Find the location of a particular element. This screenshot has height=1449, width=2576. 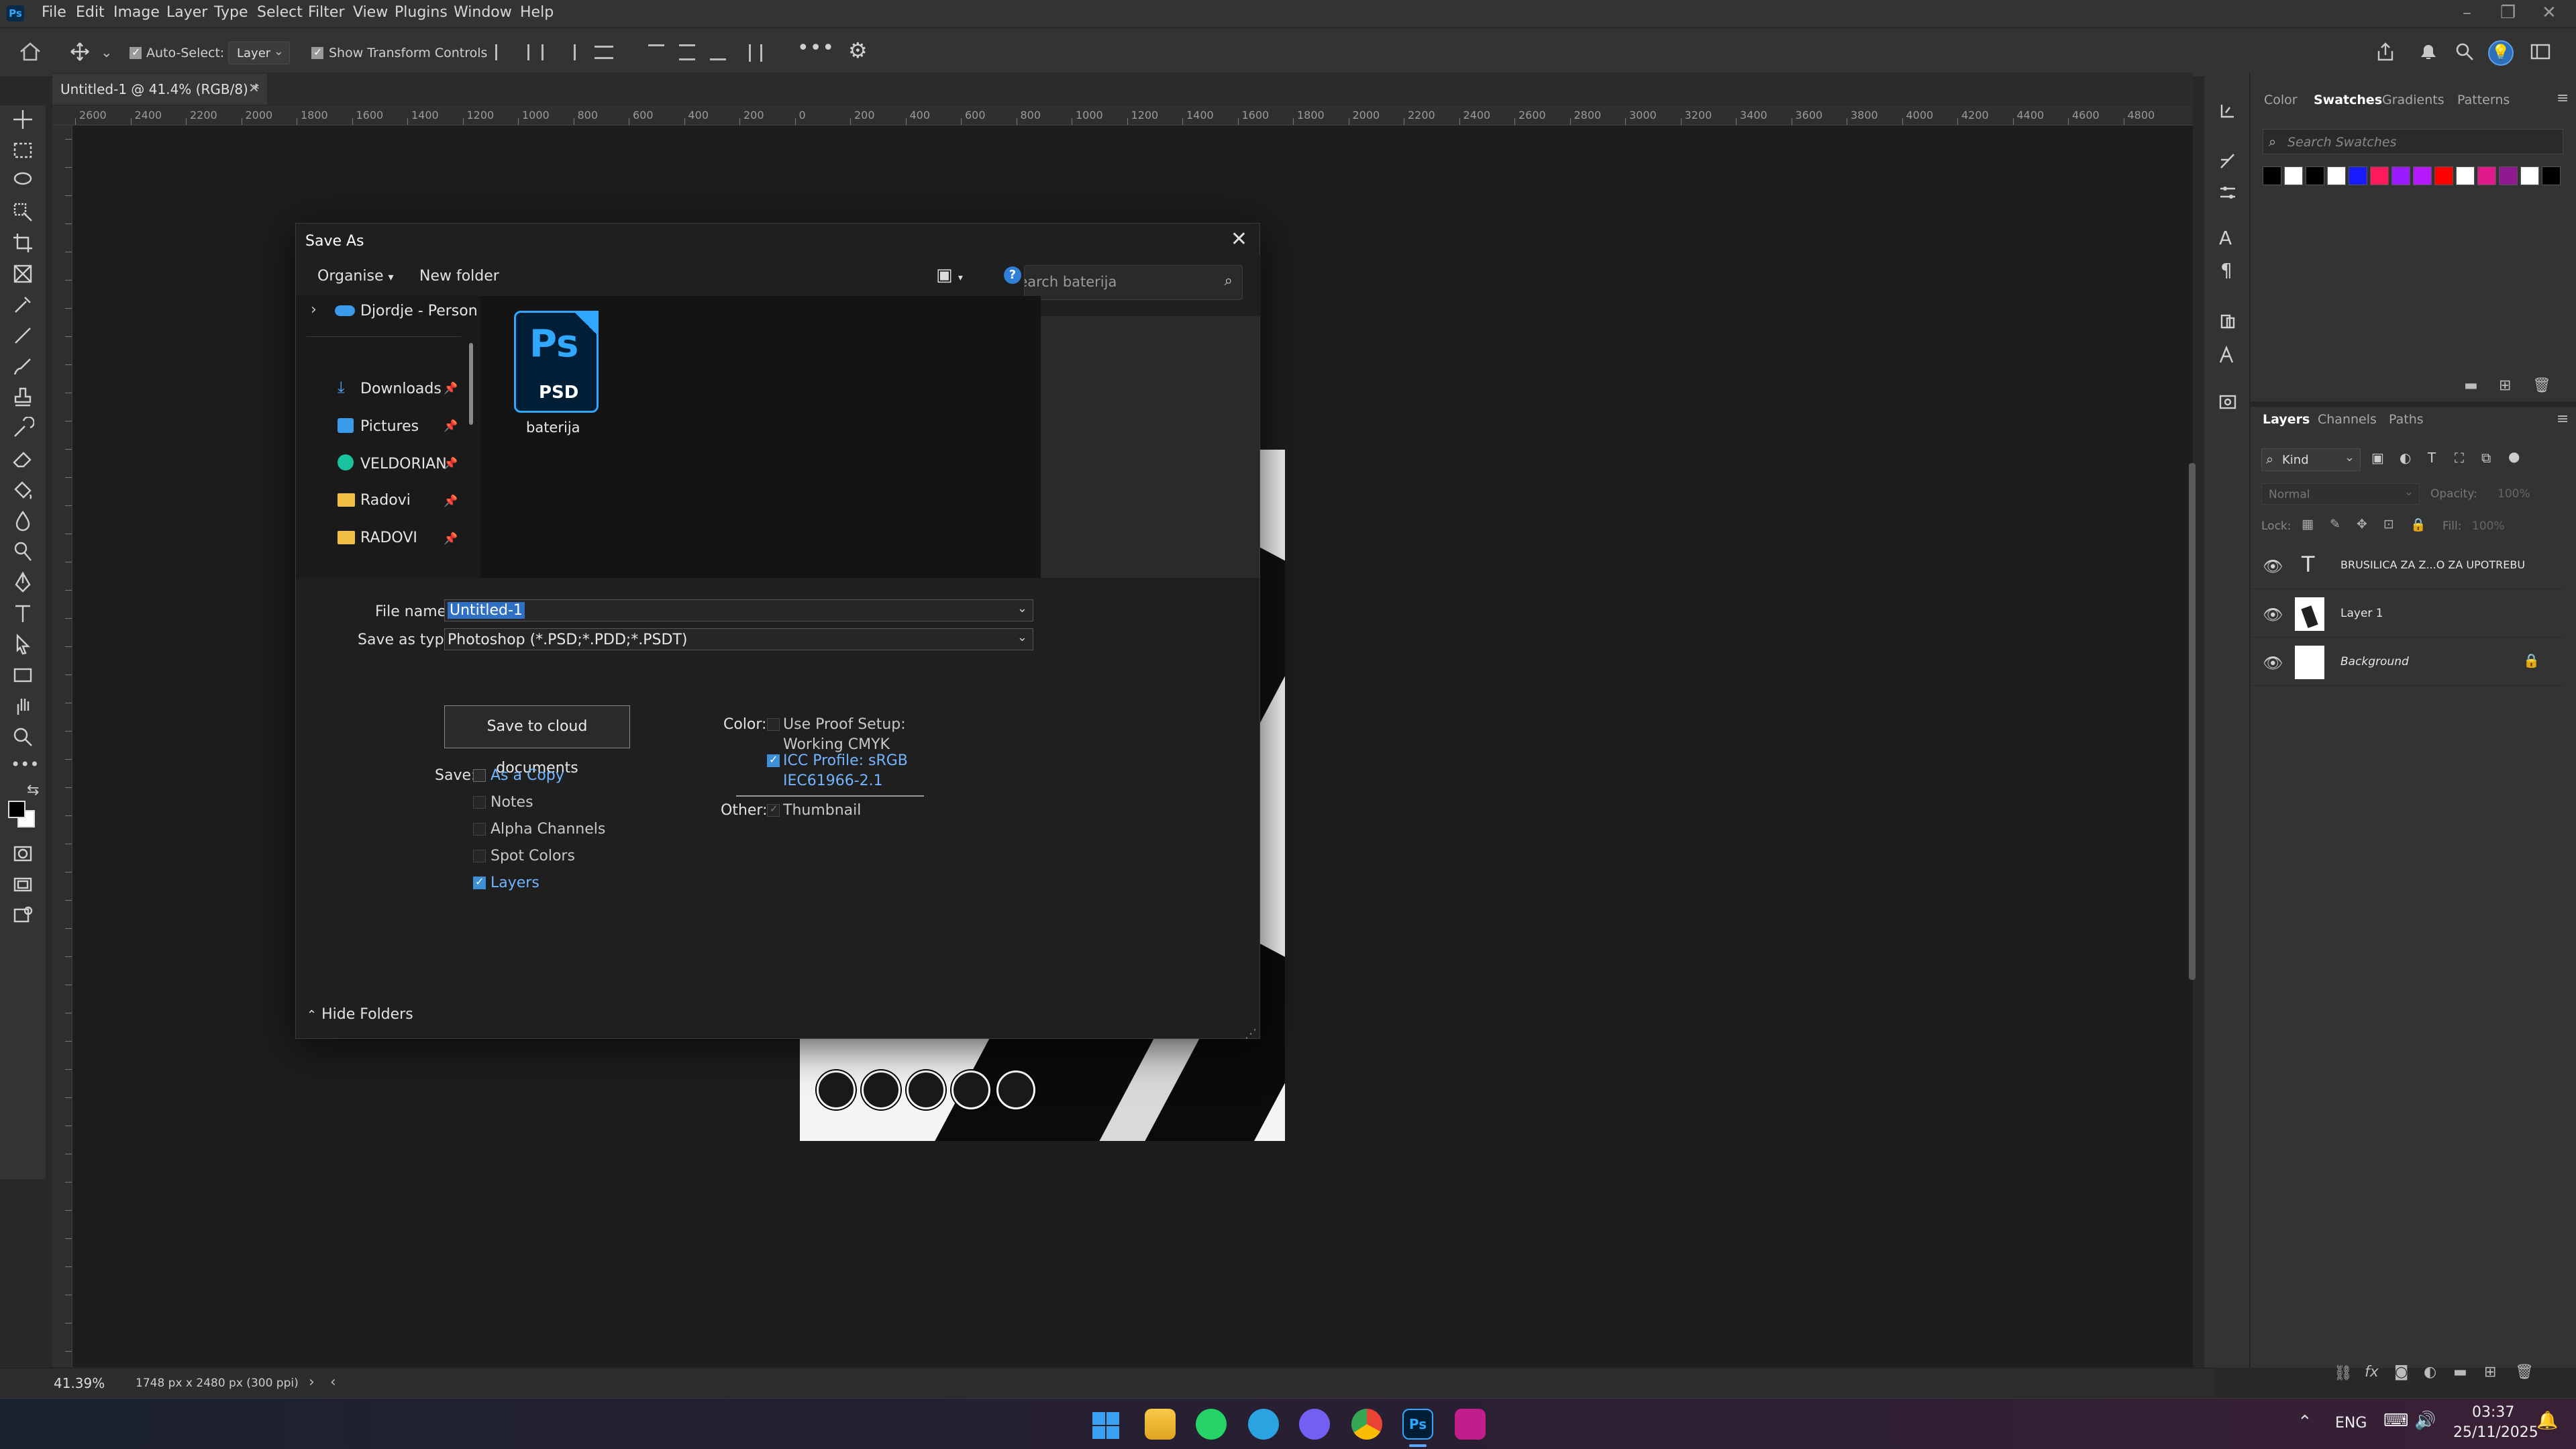

align-left-icon is located at coordinates (503, 52).